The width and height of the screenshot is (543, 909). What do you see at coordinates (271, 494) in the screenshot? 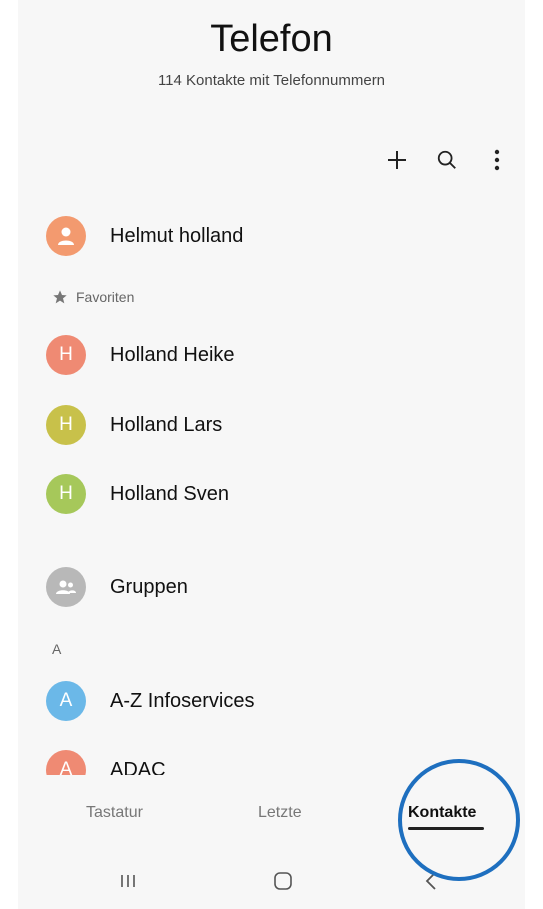
I see `list-item: H Holland Sven` at bounding box center [271, 494].